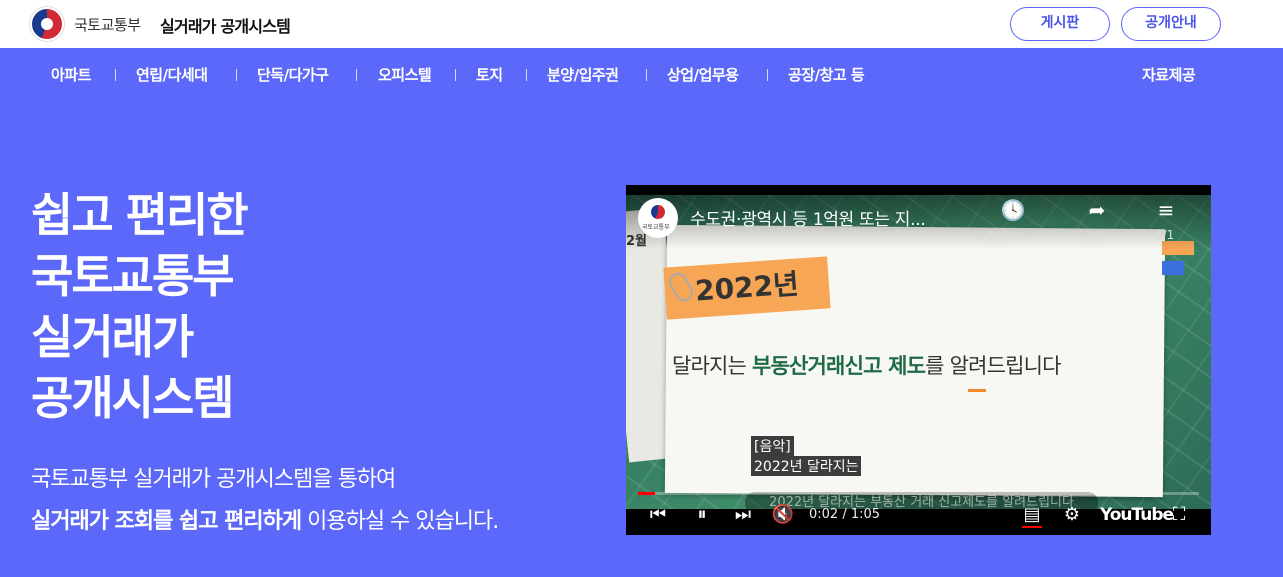 The width and height of the screenshot is (1283, 577). What do you see at coordinates (107, 24) in the screenshot?
I see `ministry-name: 국토교통부` at bounding box center [107, 24].